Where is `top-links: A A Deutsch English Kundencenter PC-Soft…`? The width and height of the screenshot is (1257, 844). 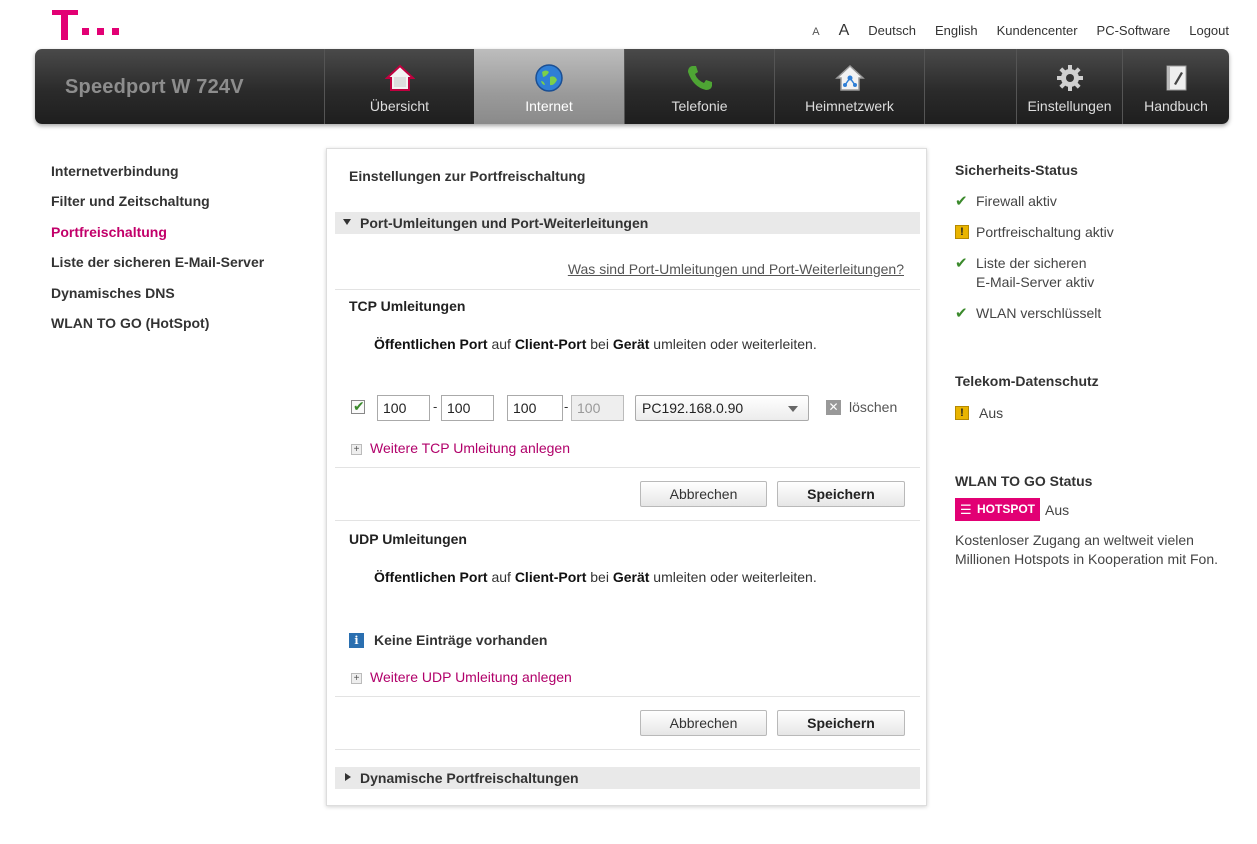
top-links: A A Deutsch English Kundencenter PC-Soft… is located at coordinates (1020, 31).